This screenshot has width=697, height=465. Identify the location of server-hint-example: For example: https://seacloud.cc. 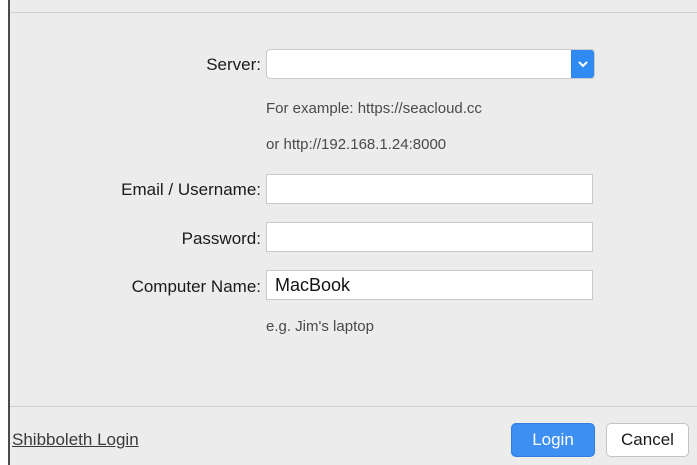
(374, 108).